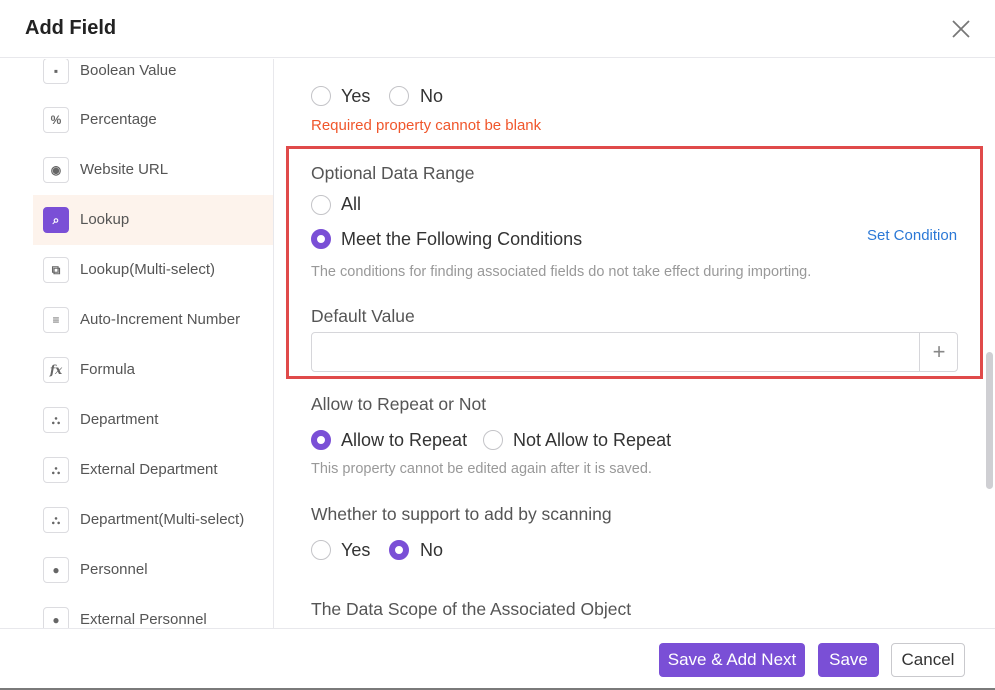 This screenshot has height=690, width=995. I want to click on percent-icon: %, so click(56, 120).